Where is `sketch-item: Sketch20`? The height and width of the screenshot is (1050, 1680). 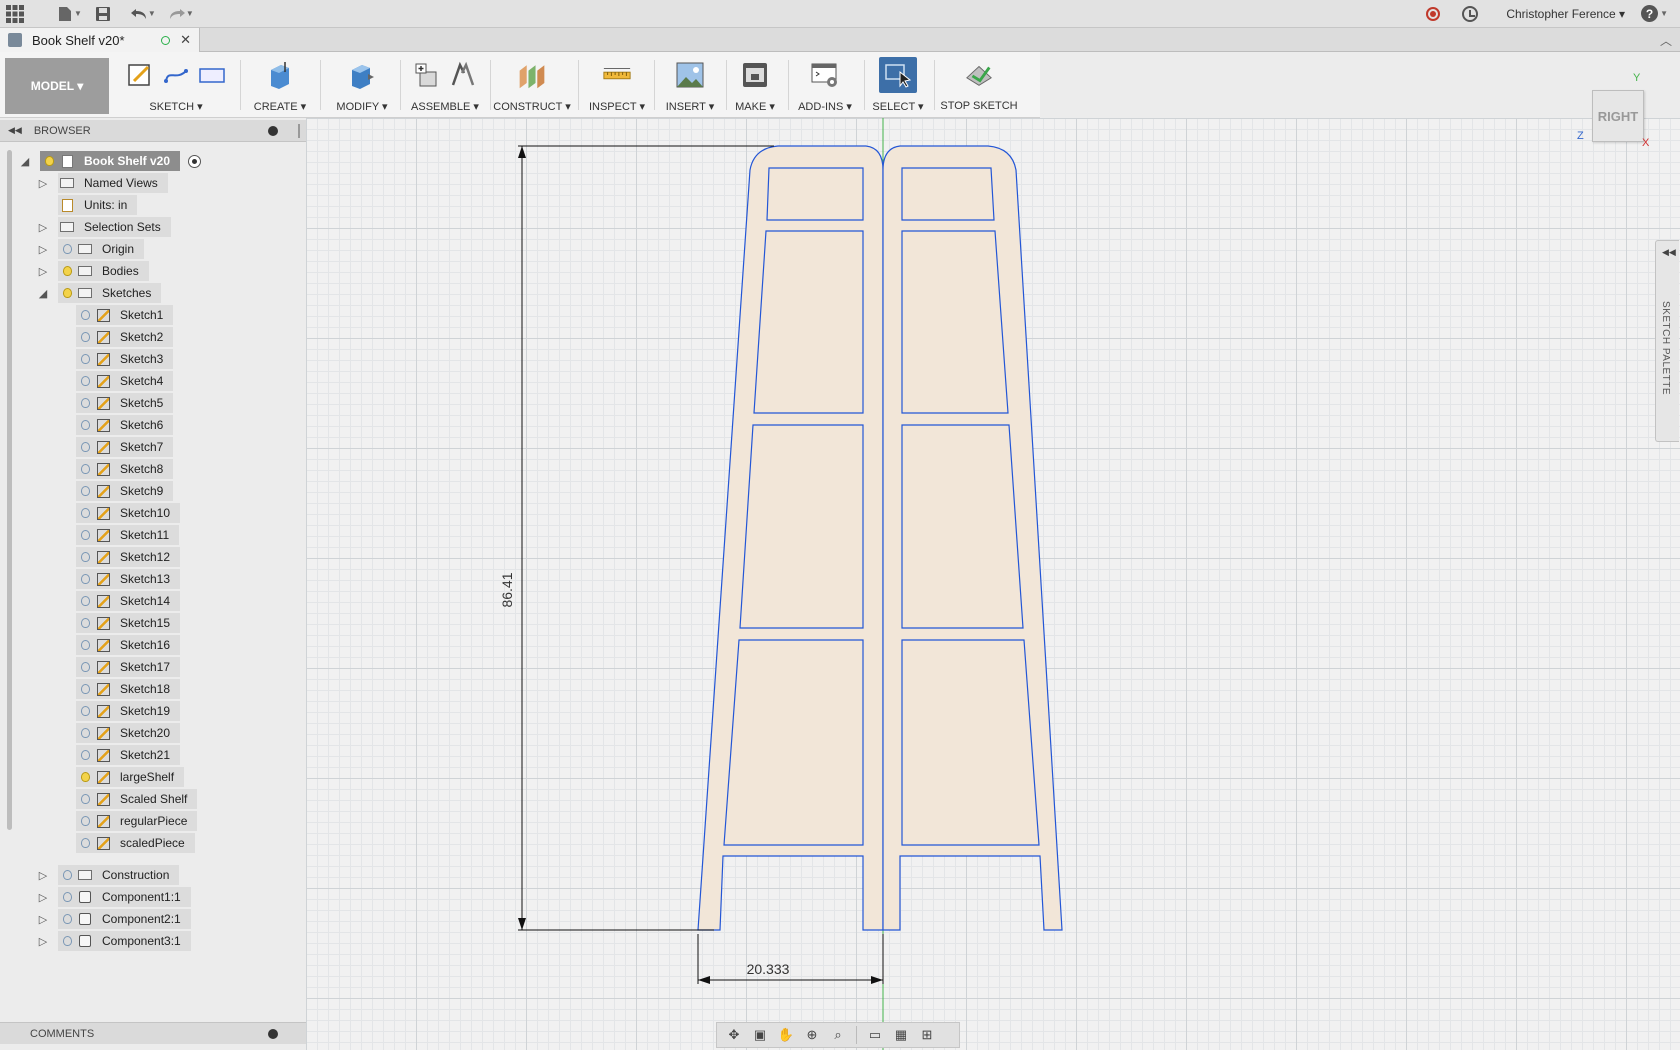
sketch-item: Sketch20 is located at coordinates (128, 733).